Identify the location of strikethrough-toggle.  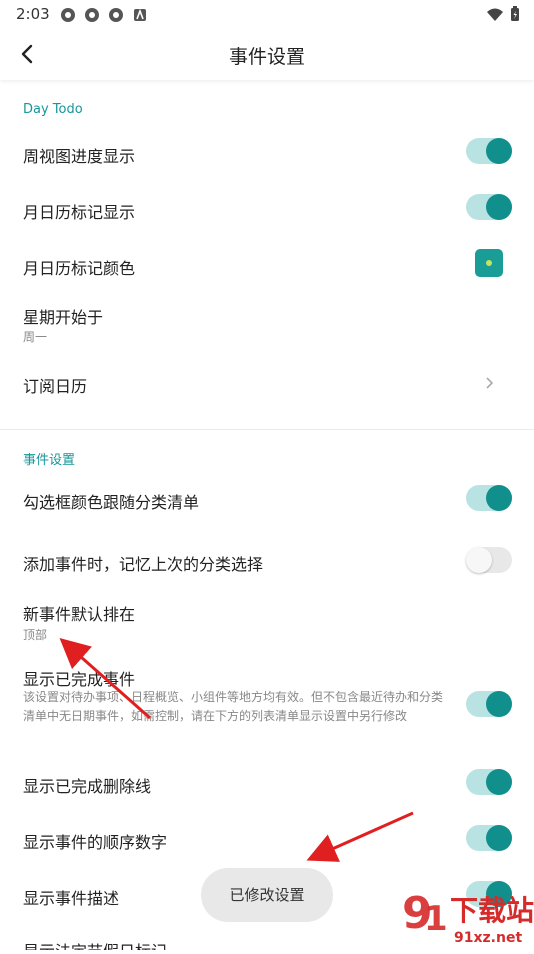
(489, 782).